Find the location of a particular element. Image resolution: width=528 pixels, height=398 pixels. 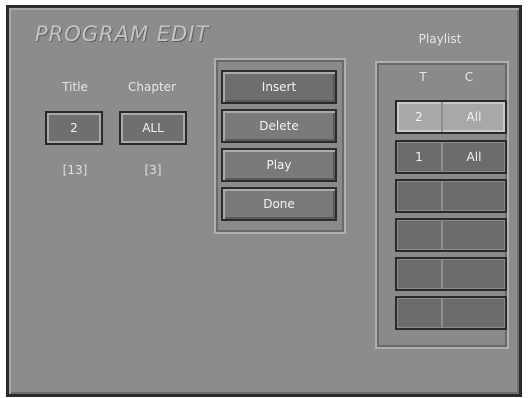

title-number-field: 2 is located at coordinates (74, 128).